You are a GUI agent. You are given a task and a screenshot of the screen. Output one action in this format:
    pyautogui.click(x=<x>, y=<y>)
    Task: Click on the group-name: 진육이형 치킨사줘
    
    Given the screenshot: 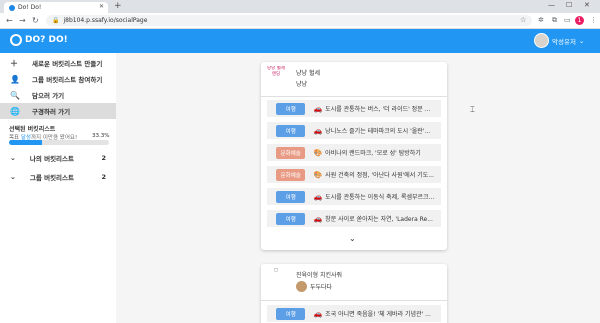 What is the action you would take?
    pyautogui.click(x=319, y=275)
    